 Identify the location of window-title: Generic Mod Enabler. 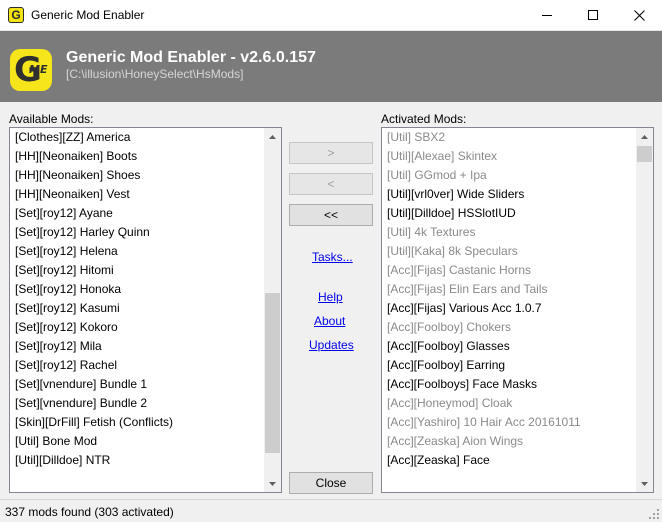
(88, 15).